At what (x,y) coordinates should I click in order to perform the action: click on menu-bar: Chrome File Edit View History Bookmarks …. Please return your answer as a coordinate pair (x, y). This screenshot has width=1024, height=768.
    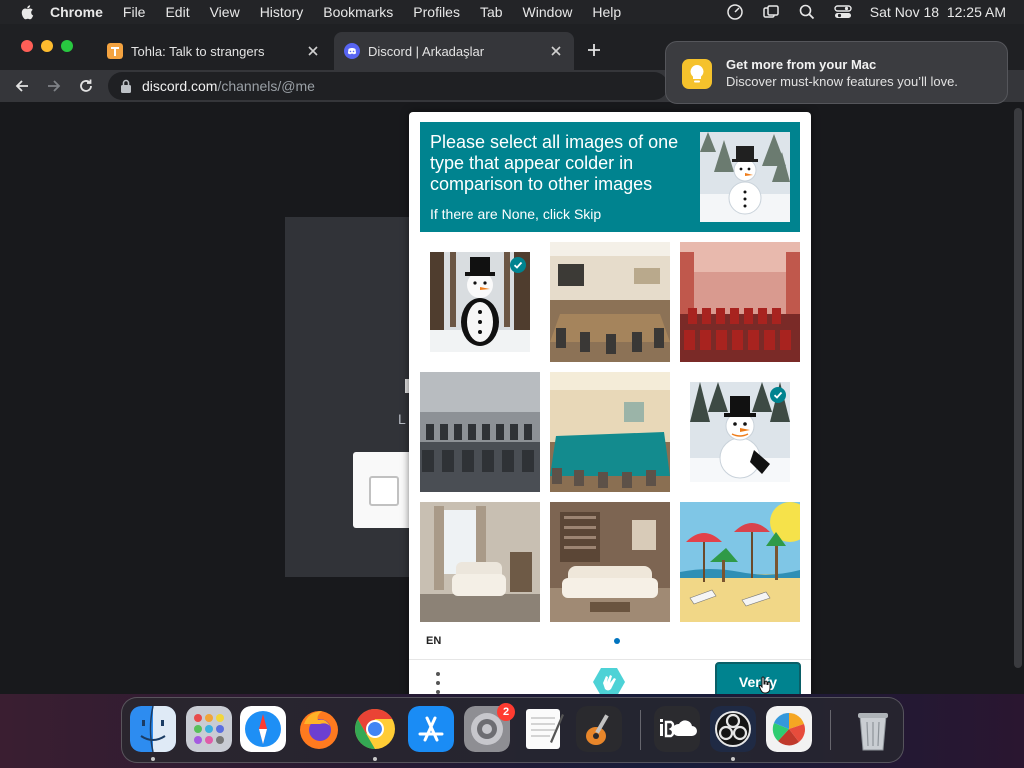
    Looking at the image, I should click on (512, 12).